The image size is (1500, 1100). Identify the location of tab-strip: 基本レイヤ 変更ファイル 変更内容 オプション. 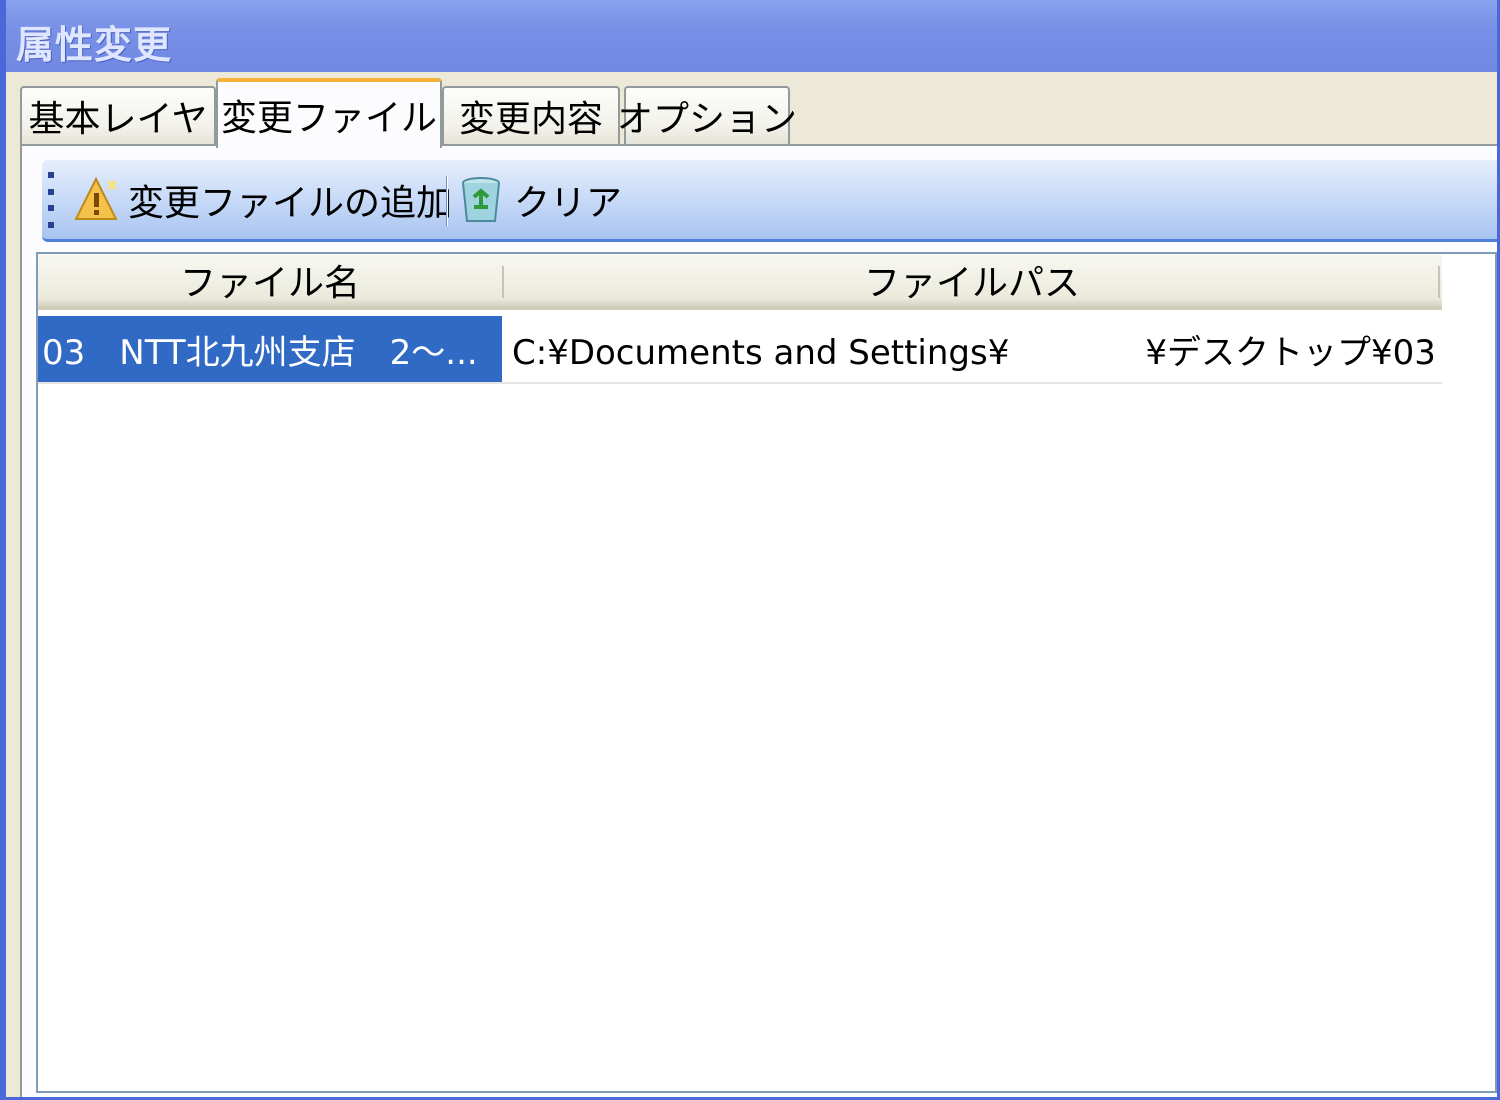
(751, 110).